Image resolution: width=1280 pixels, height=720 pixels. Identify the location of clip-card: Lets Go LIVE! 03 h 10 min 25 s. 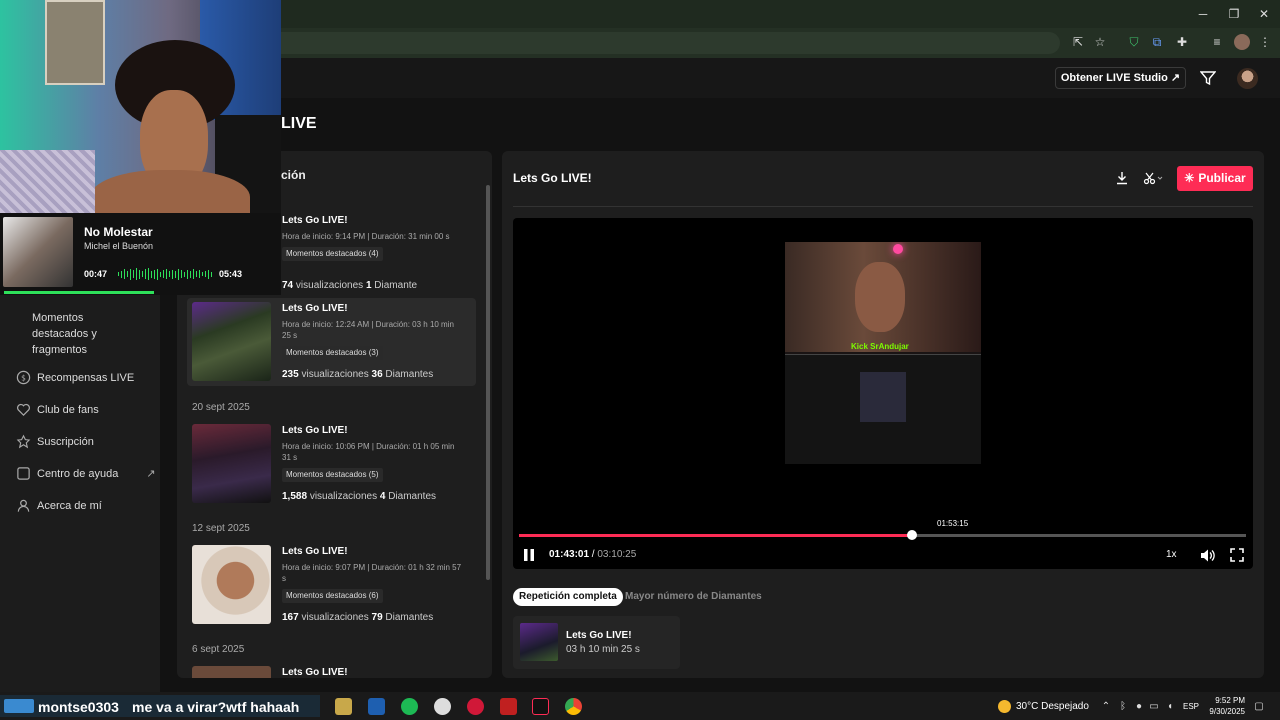
(596, 642).